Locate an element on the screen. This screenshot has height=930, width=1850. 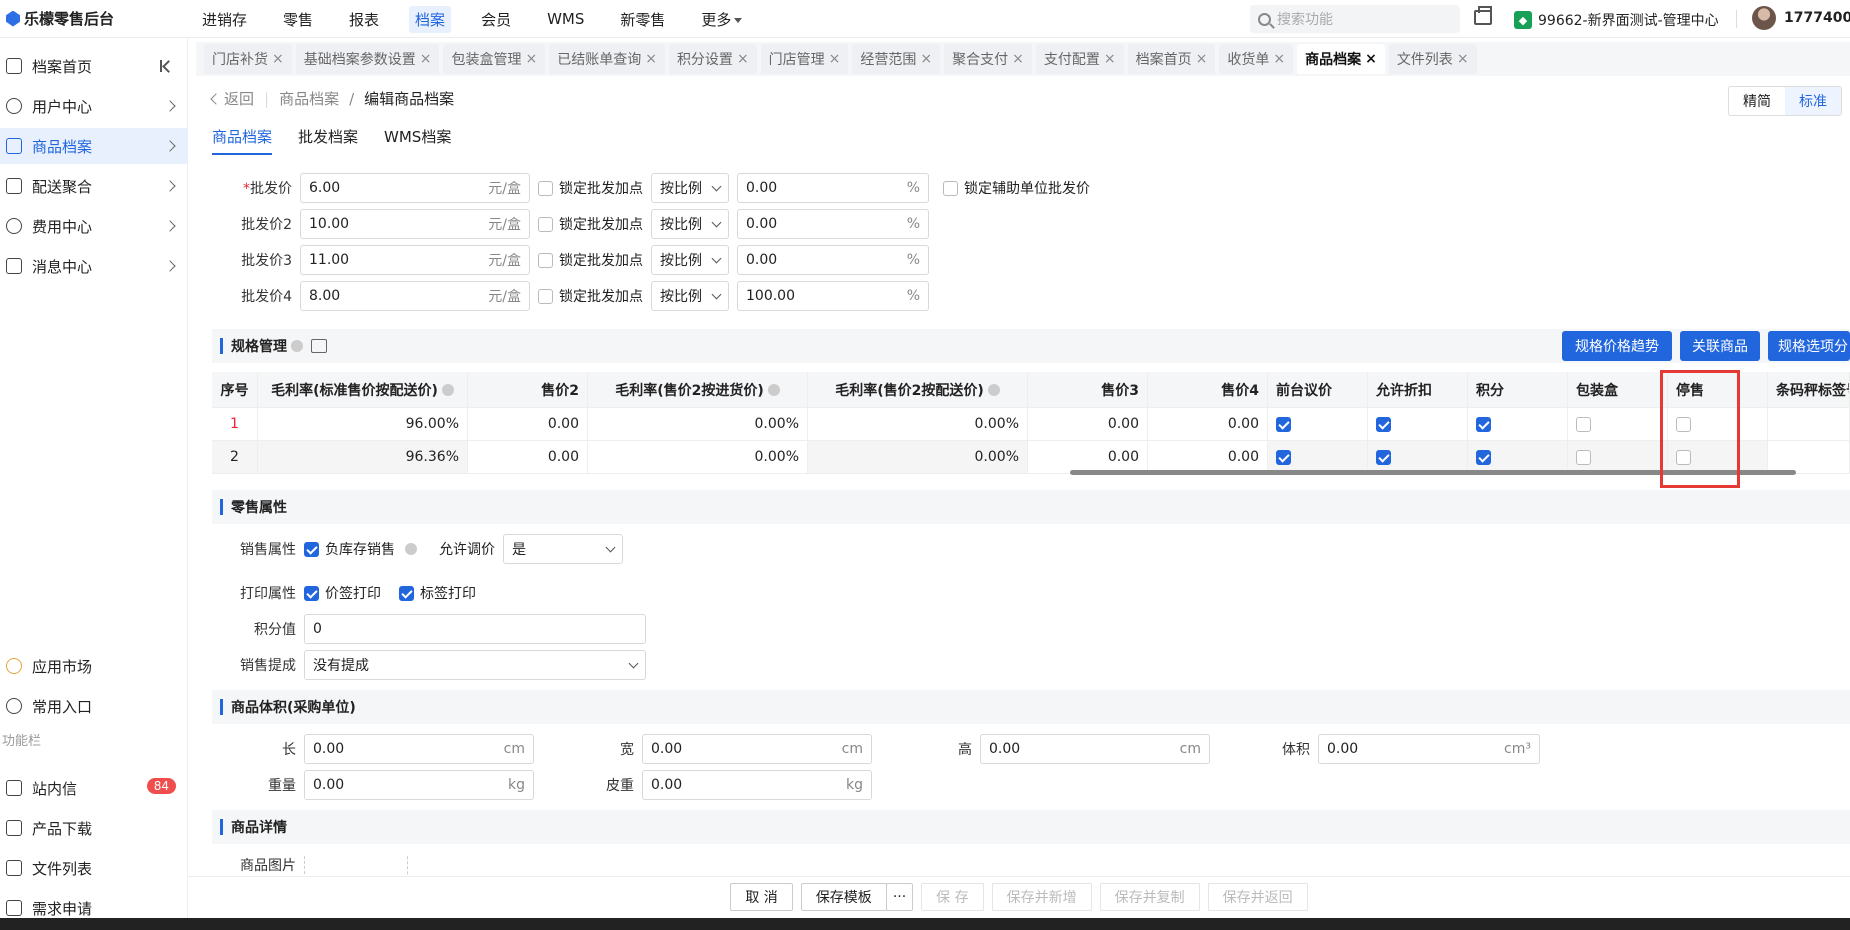
negative-stock-checkbox: 负库存销售 is located at coordinates (360, 549).